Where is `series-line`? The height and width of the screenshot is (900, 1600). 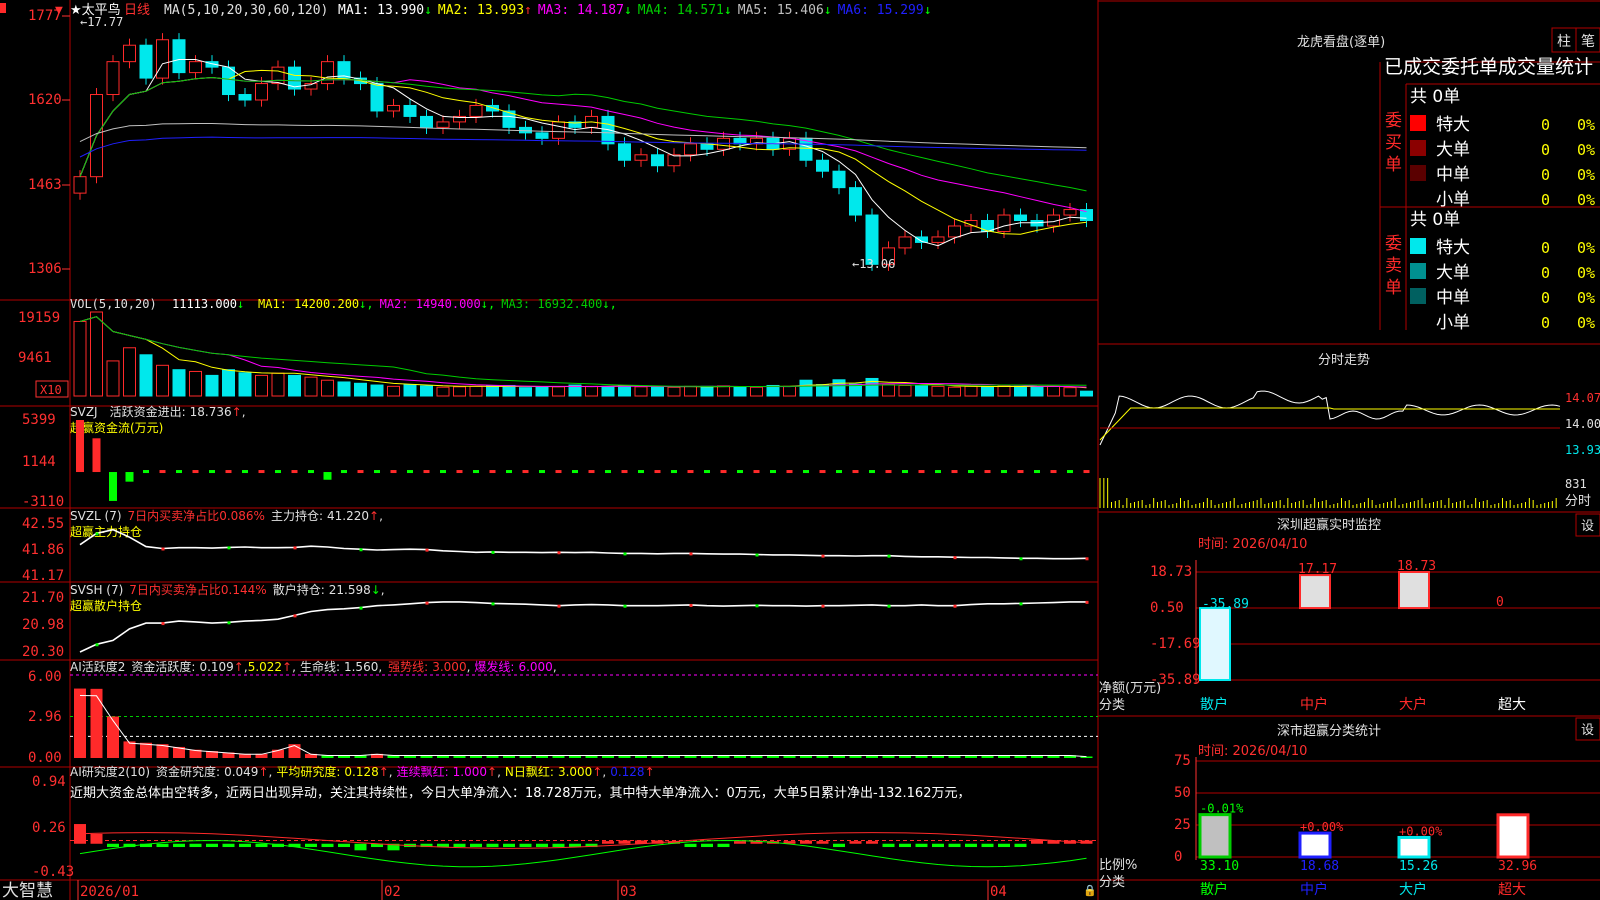
series-line is located at coordinates (583, 627).